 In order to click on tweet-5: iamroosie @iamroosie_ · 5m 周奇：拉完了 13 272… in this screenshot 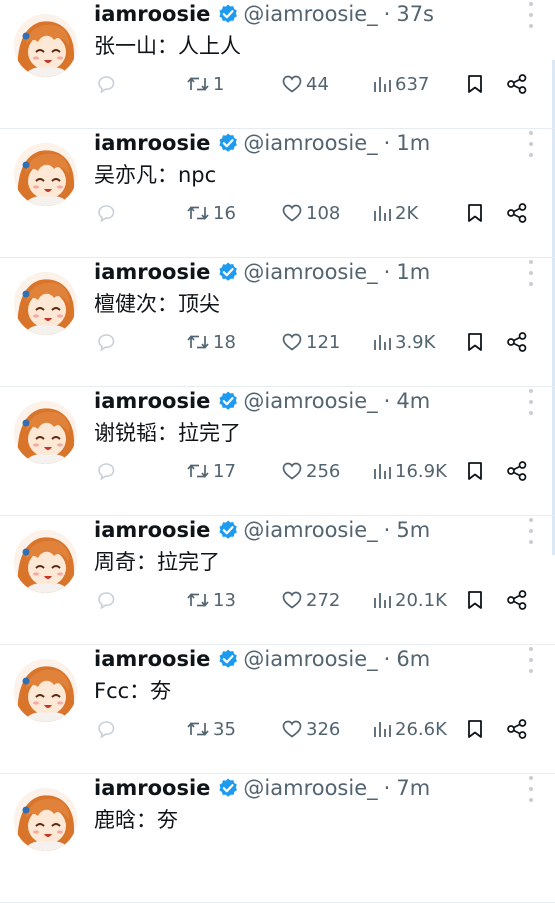, I will do `click(277, 580)`.